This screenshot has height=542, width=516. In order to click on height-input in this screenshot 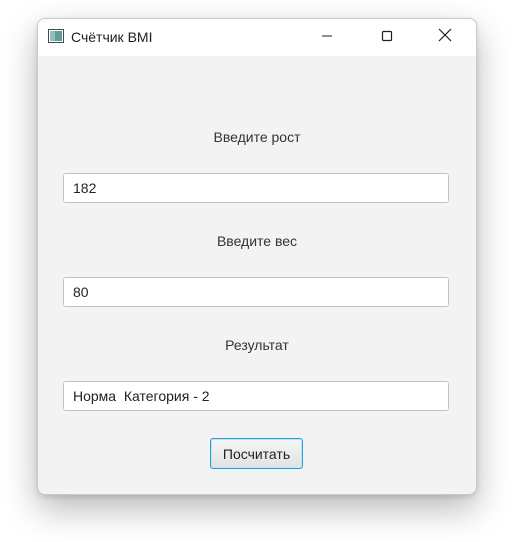, I will do `click(256, 188)`.